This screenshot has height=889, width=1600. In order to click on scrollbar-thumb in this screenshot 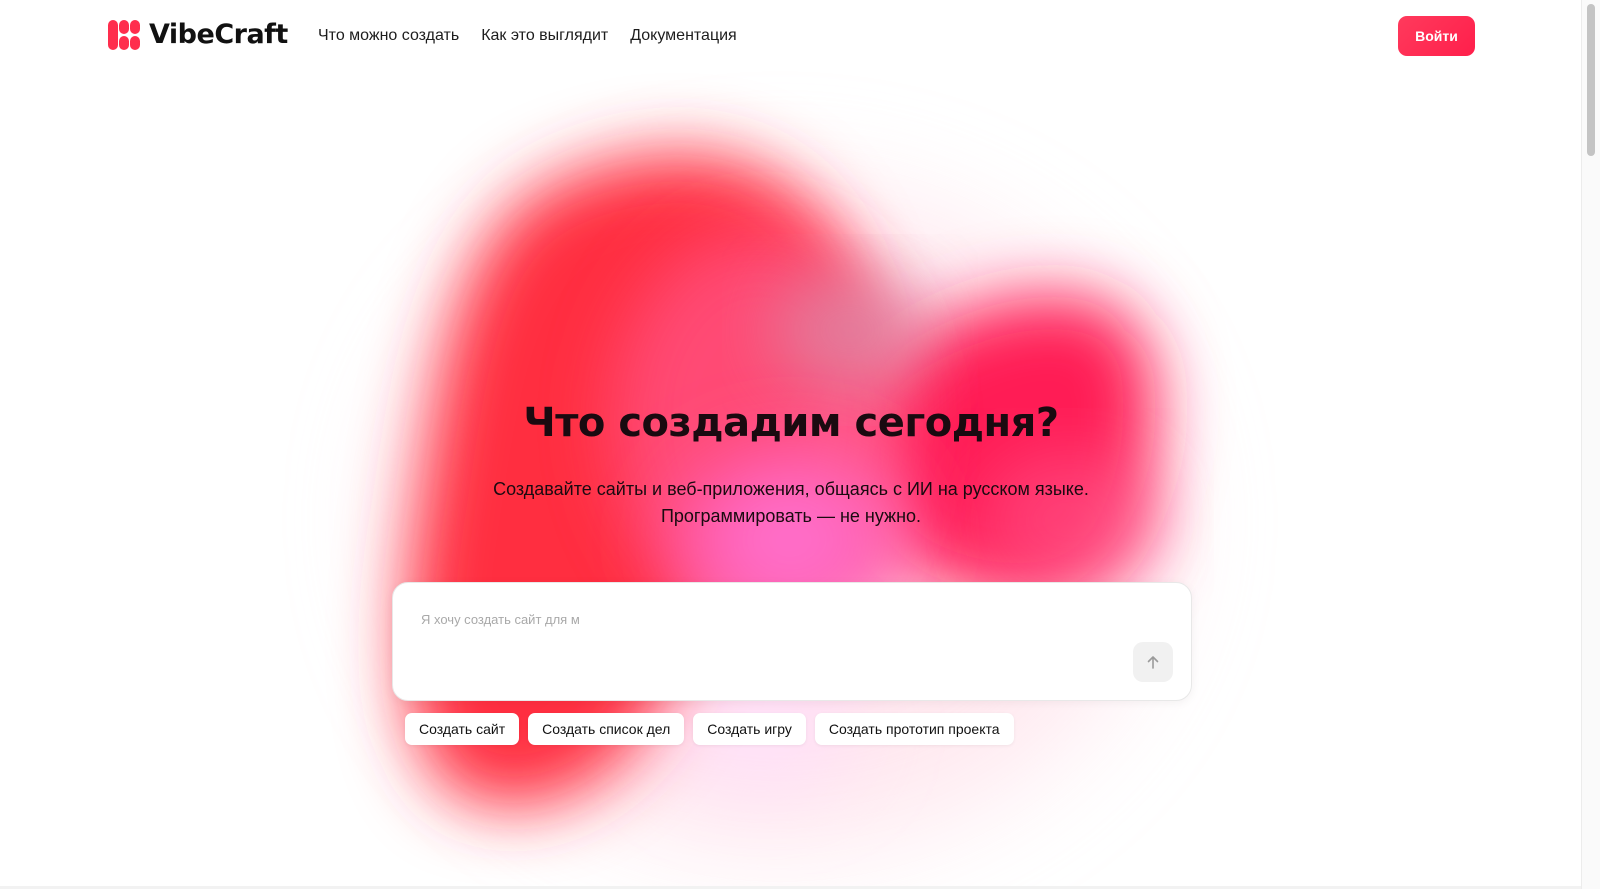, I will do `click(1591, 80)`.